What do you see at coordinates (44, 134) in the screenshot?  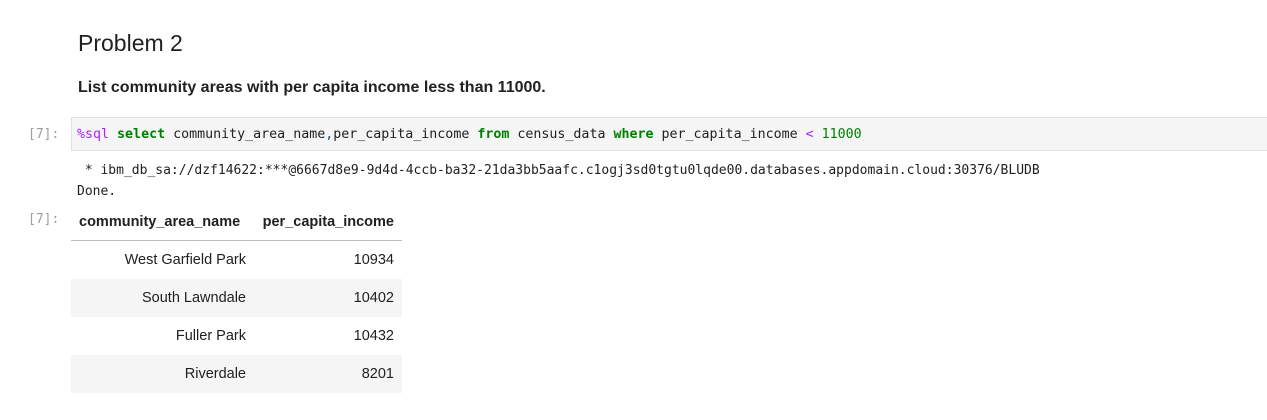 I see `input-prompt: [7]:` at bounding box center [44, 134].